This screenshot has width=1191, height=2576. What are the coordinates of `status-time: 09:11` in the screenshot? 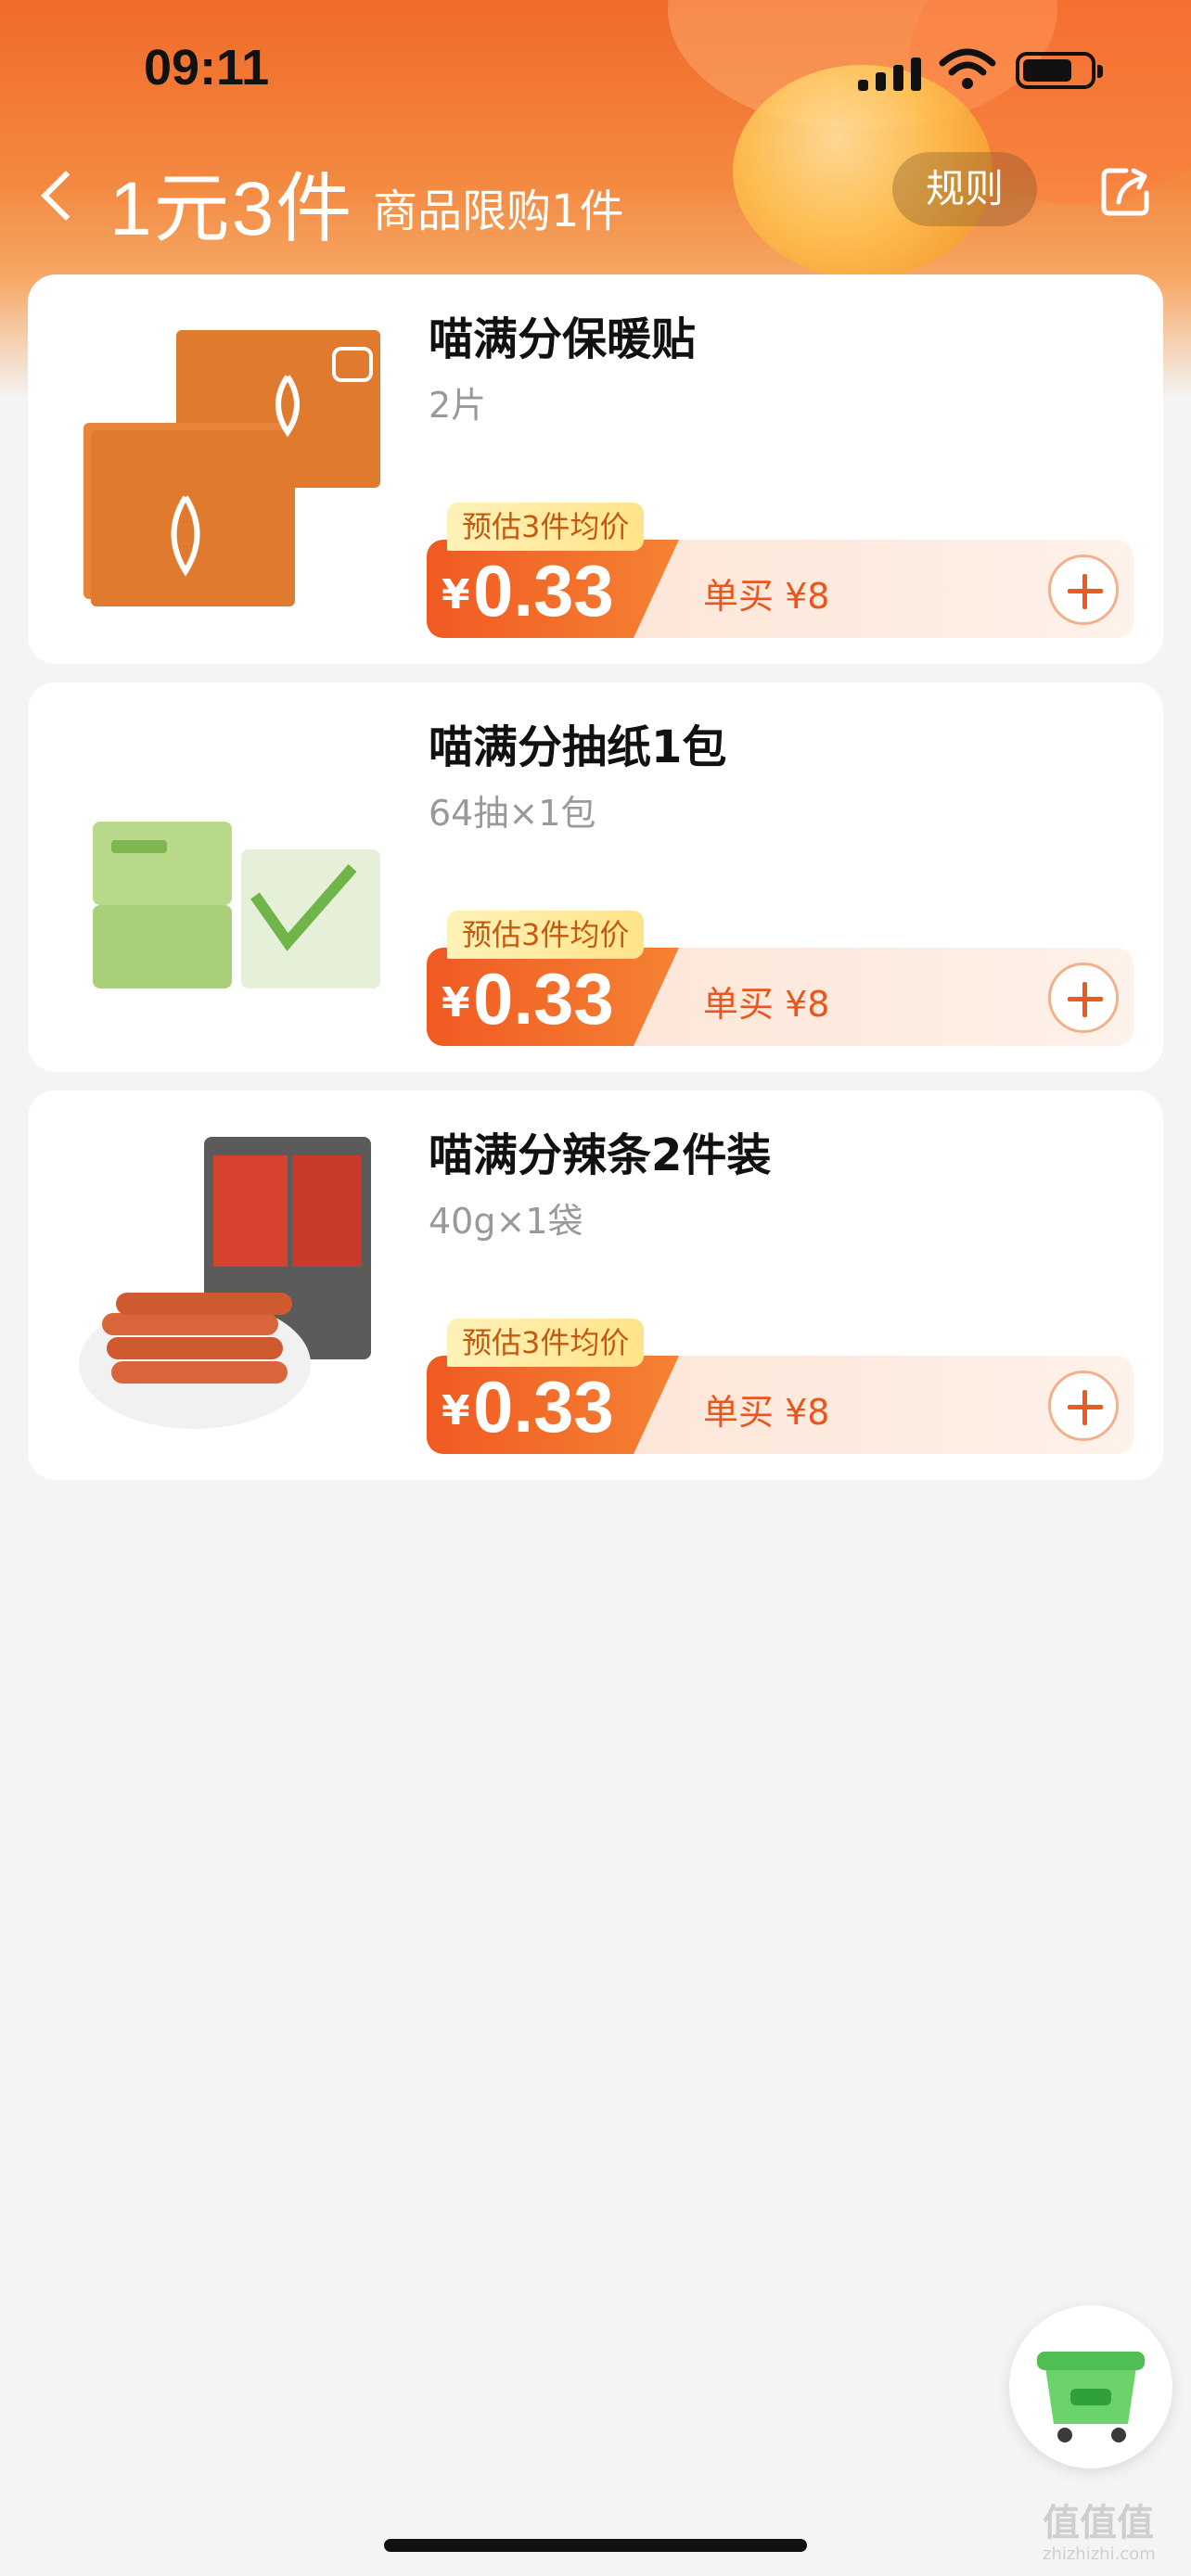 It's located at (207, 68).